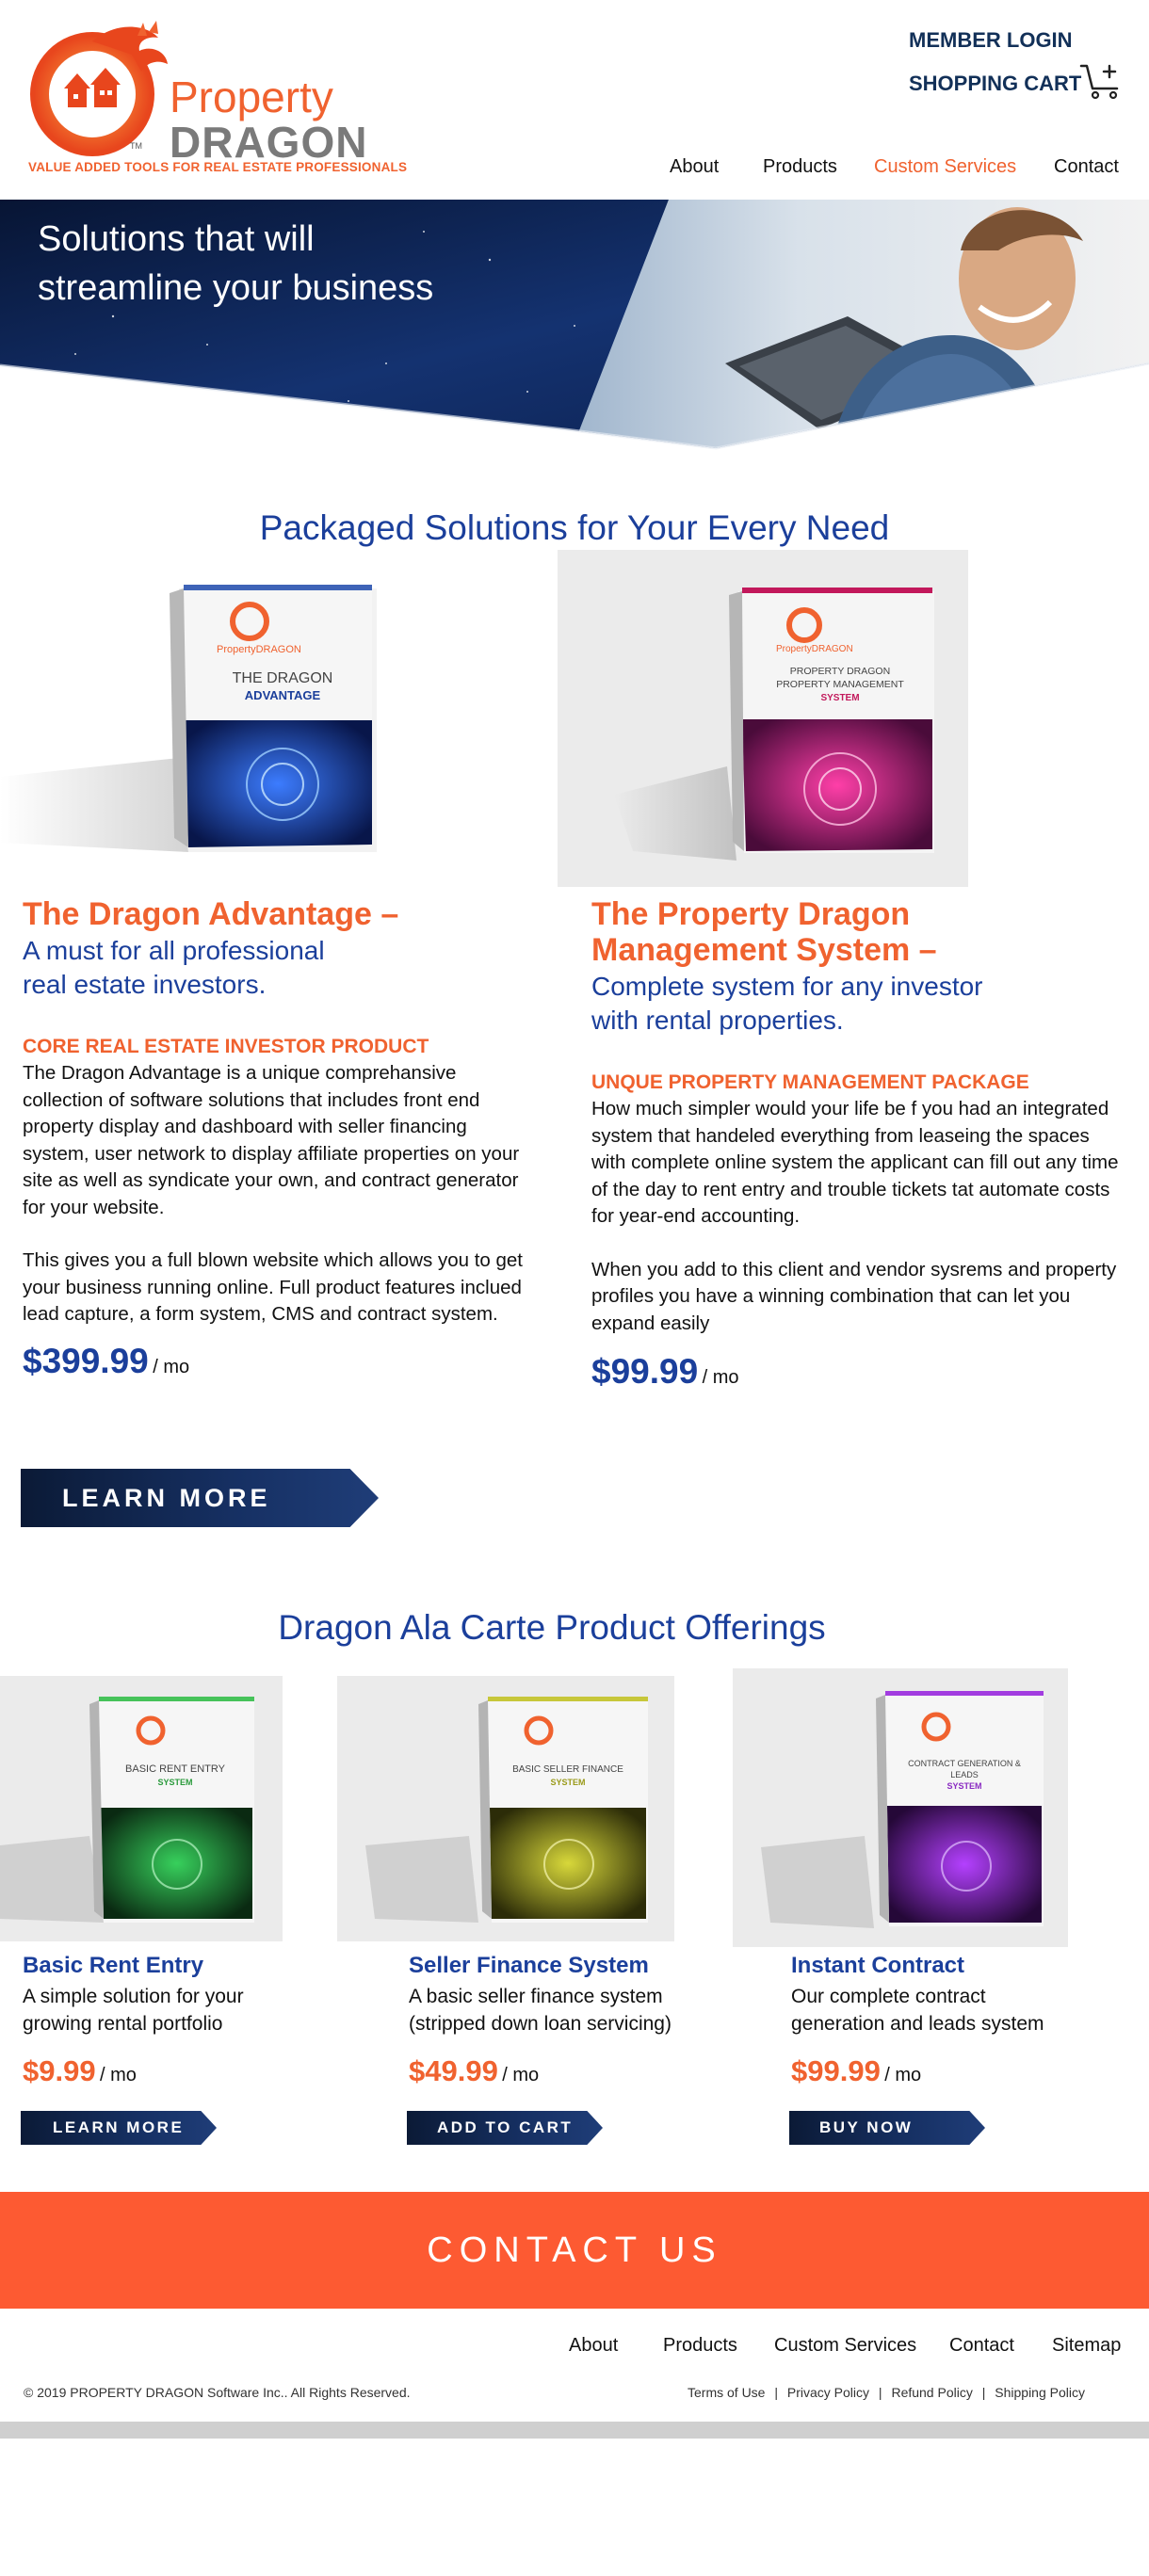 The width and height of the screenshot is (1149, 2576). I want to click on card-price: $49.99 / mo, so click(578, 2071).